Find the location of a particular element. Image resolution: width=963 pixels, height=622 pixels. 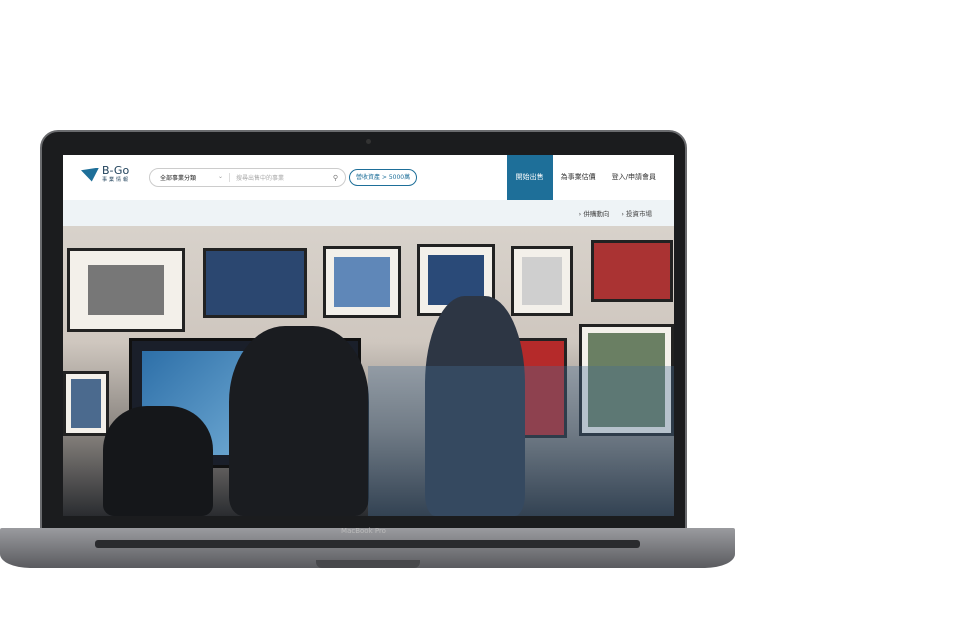

search-icon: ⚲ is located at coordinates (339, 178).